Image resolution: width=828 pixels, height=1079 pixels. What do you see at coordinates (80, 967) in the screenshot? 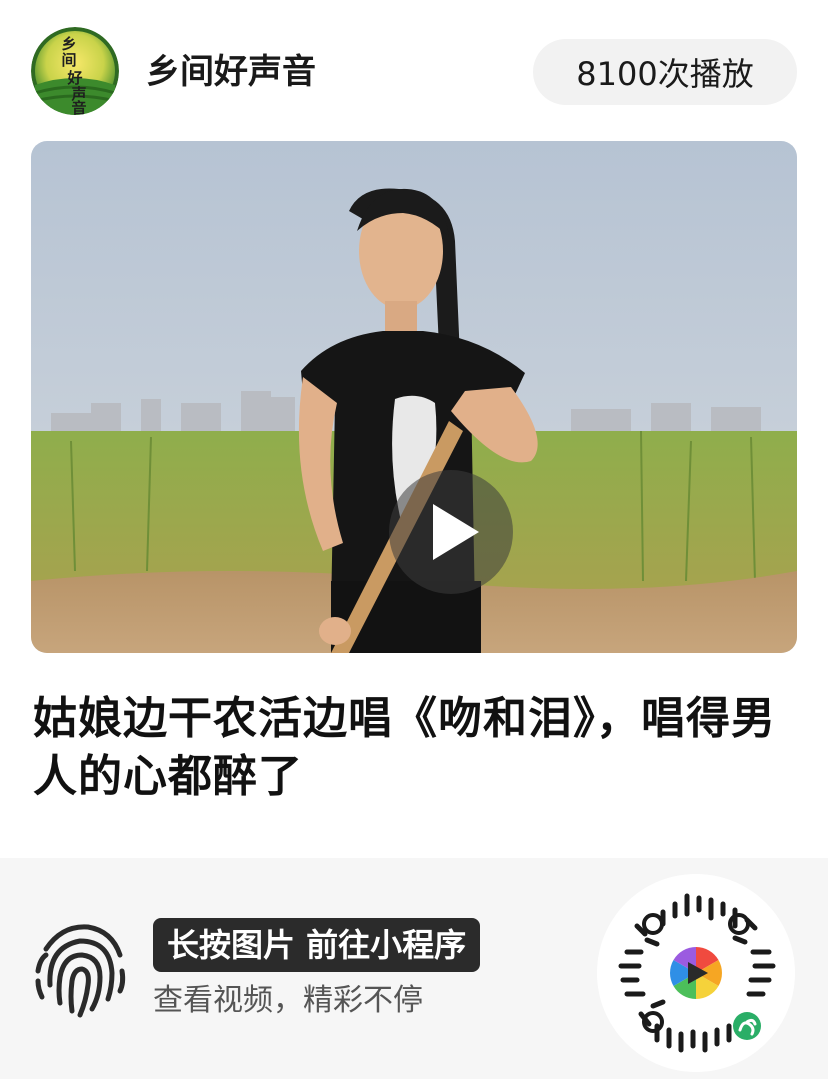
I see `fingerprint-icon` at bounding box center [80, 967].